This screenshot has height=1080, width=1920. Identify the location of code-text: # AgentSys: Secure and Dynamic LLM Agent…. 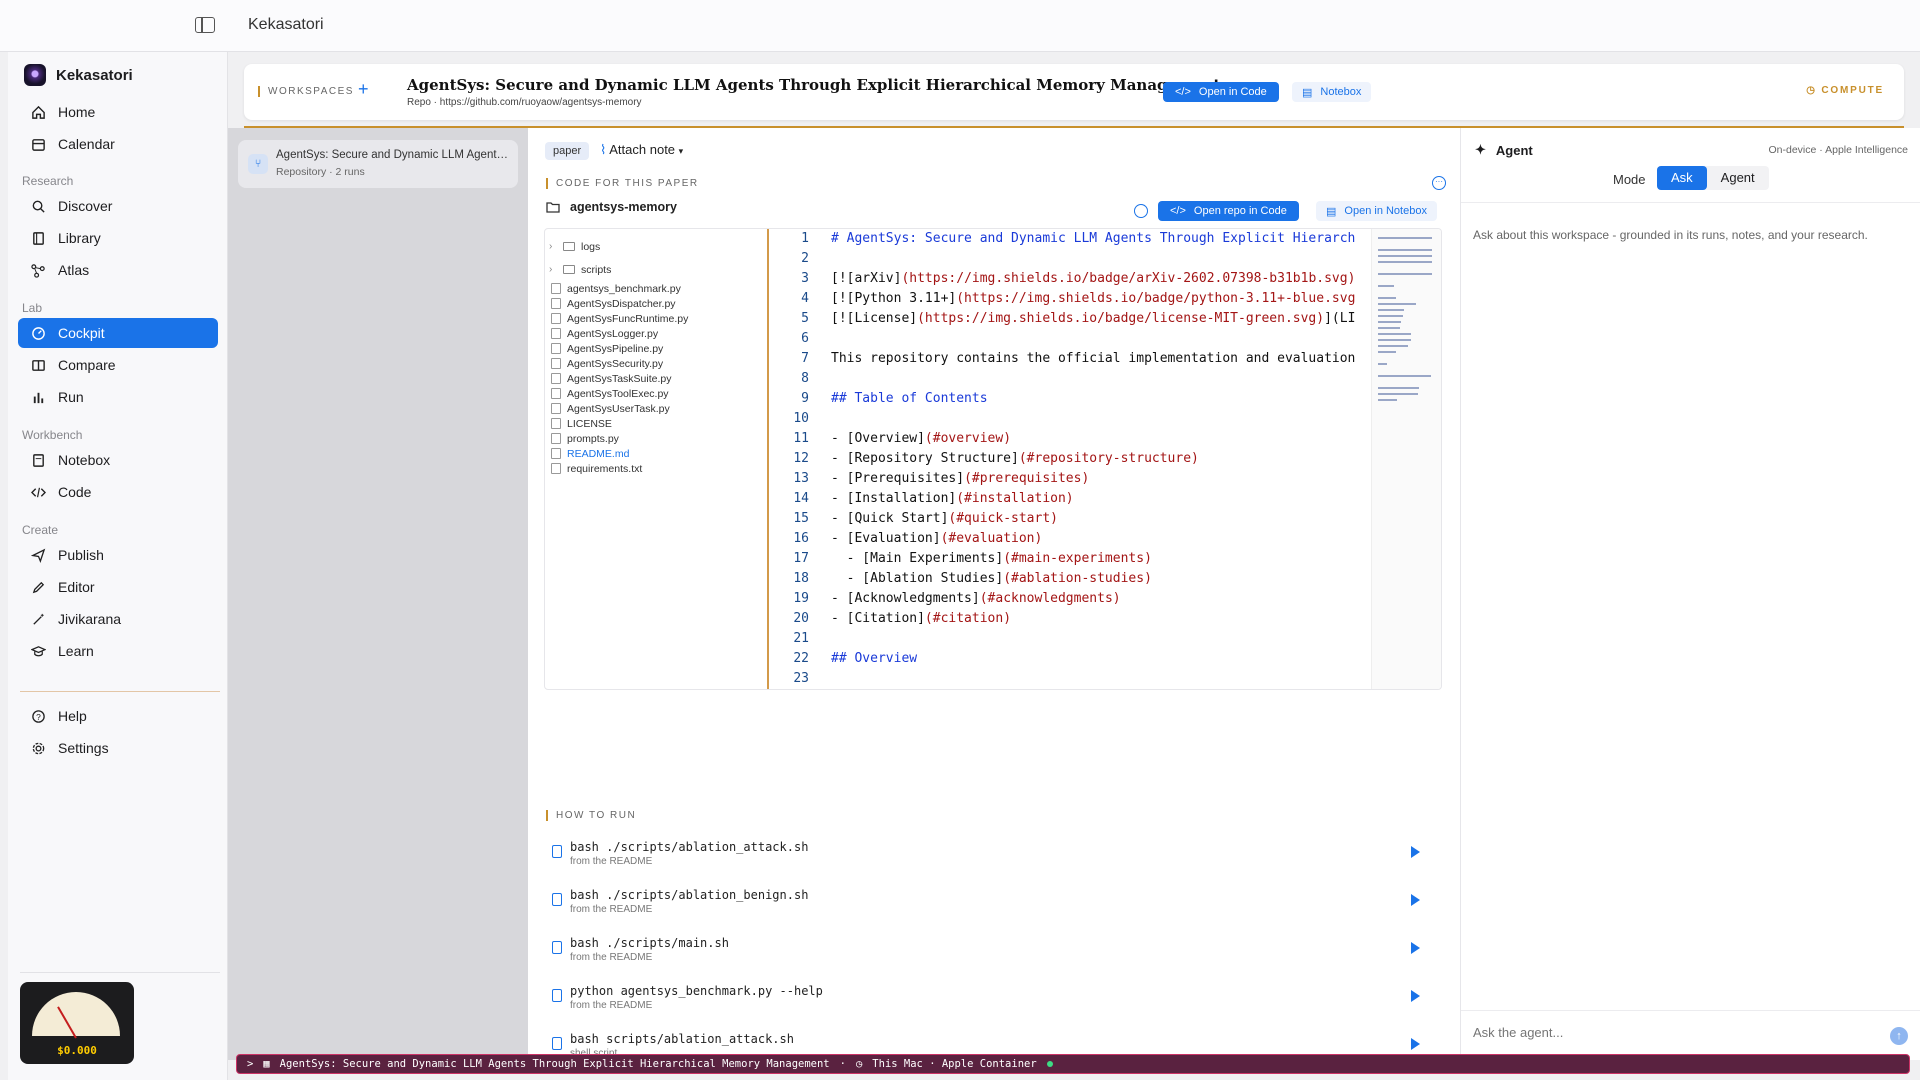
(1101, 459).